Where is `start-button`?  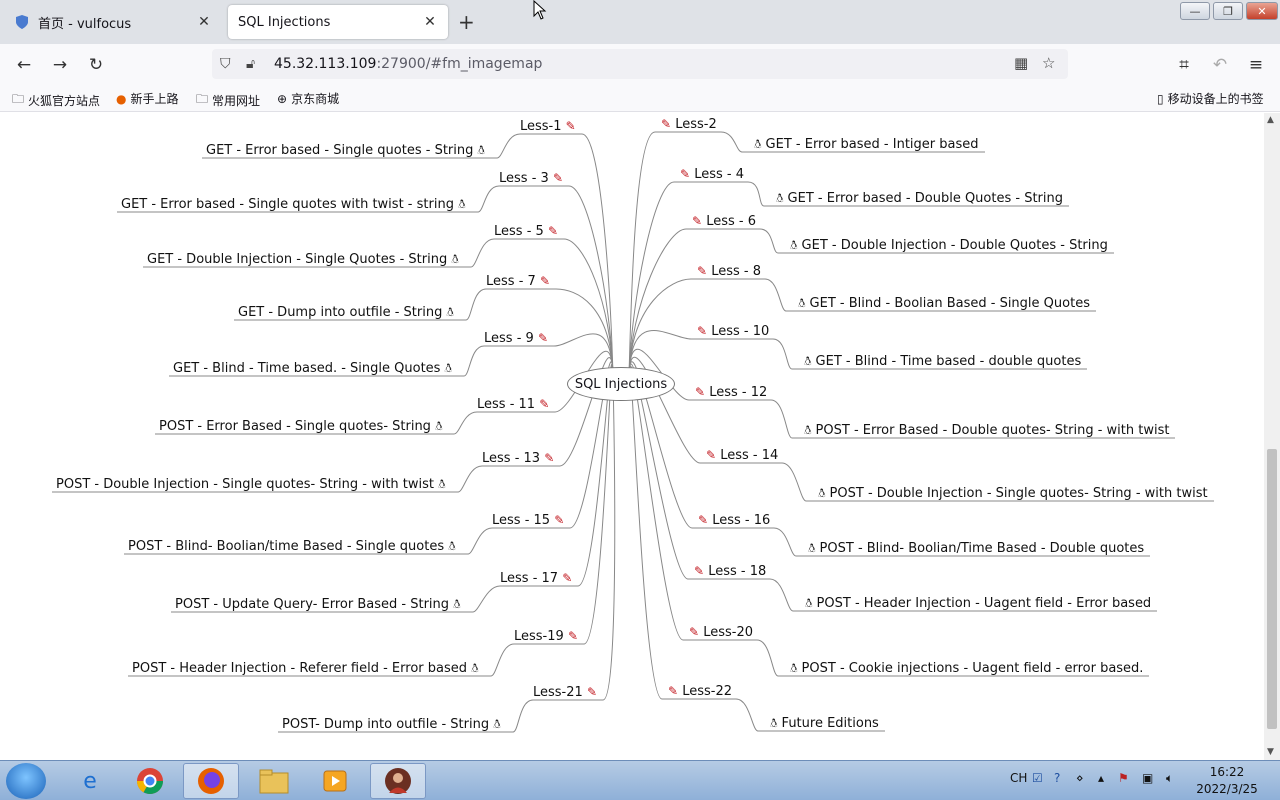 start-button is located at coordinates (26, 781).